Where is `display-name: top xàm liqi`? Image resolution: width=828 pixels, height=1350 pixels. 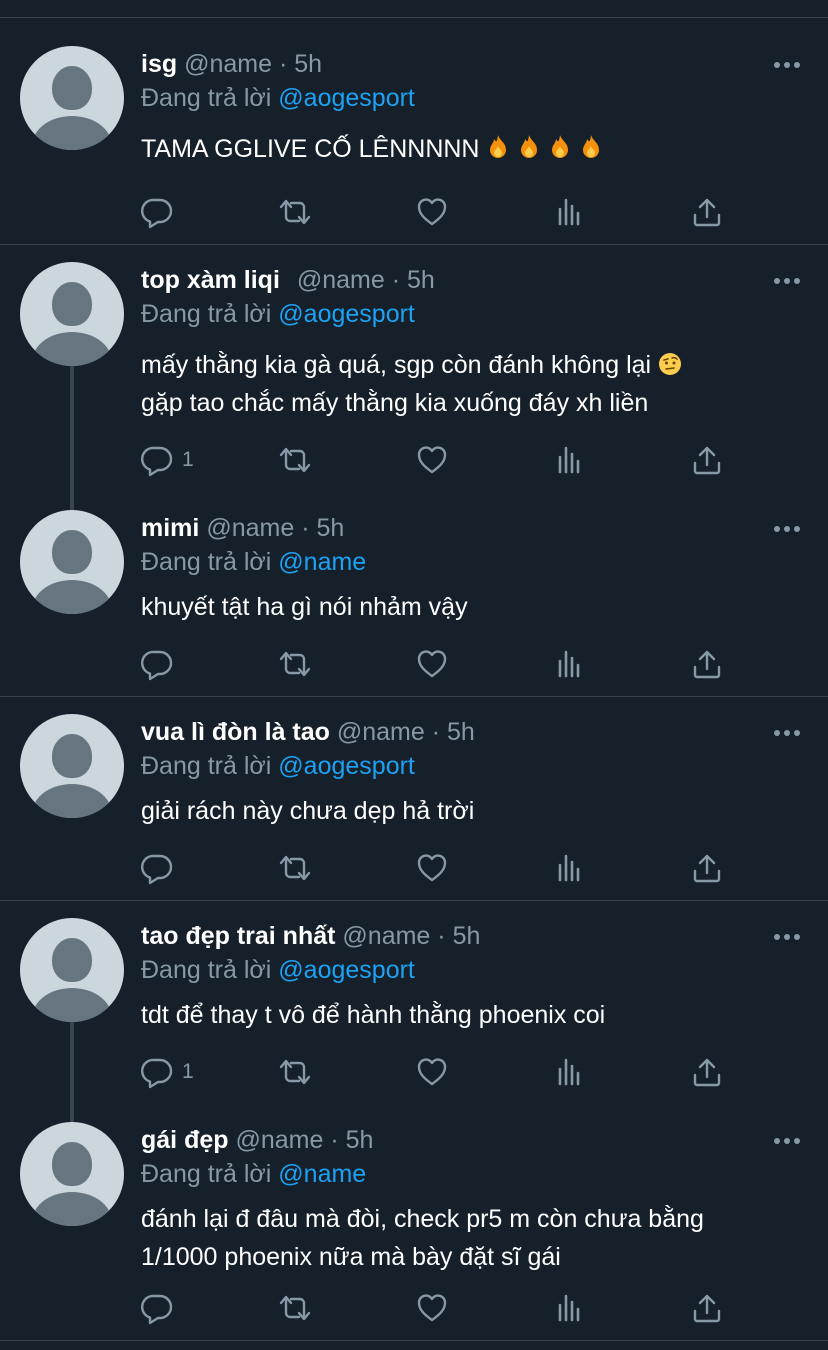 display-name: top xàm liqi is located at coordinates (210, 280).